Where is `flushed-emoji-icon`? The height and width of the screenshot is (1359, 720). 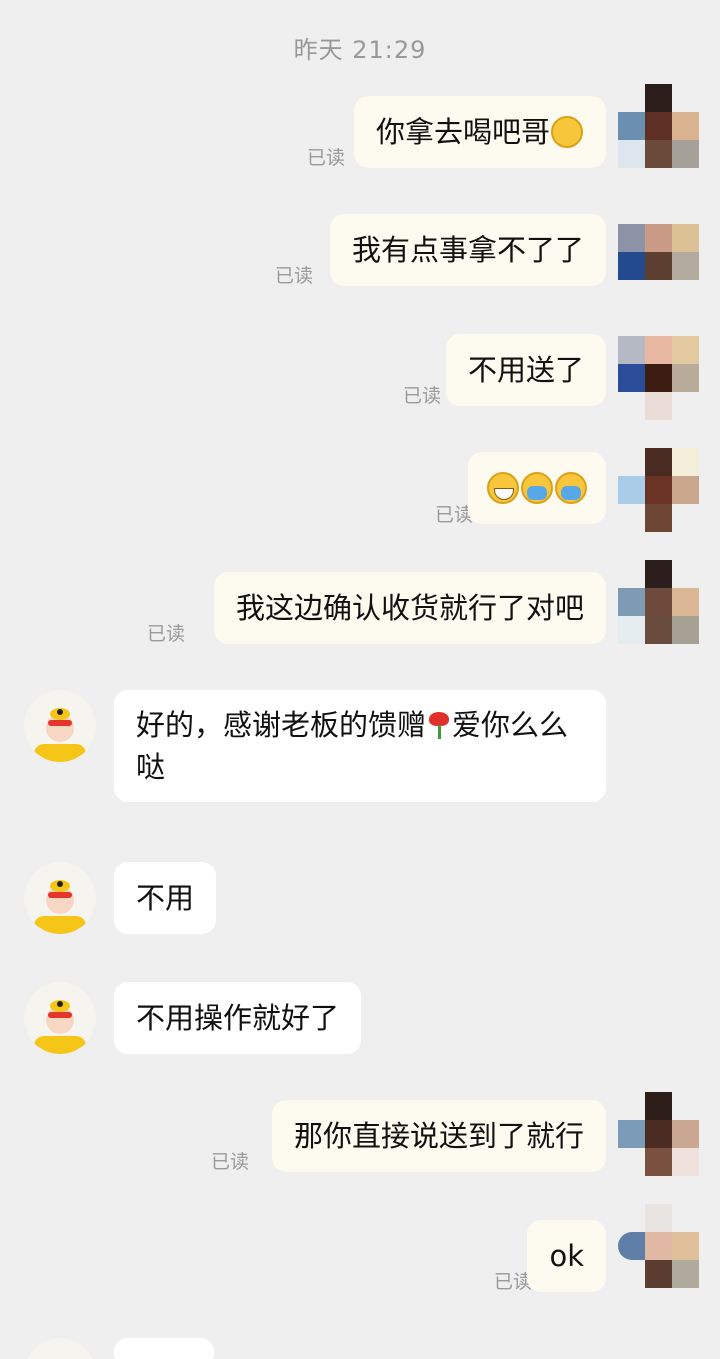
flushed-emoji-icon is located at coordinates (567, 132).